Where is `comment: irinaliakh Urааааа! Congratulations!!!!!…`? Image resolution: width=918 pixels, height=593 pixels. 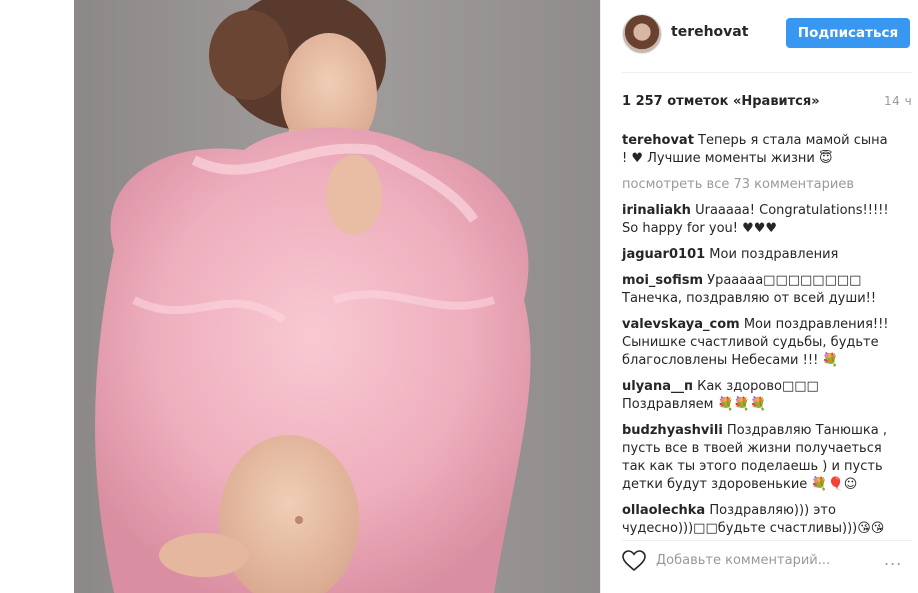
comment: irinaliakh Urааааа! Congratulations!!!!!… is located at coordinates (758, 220).